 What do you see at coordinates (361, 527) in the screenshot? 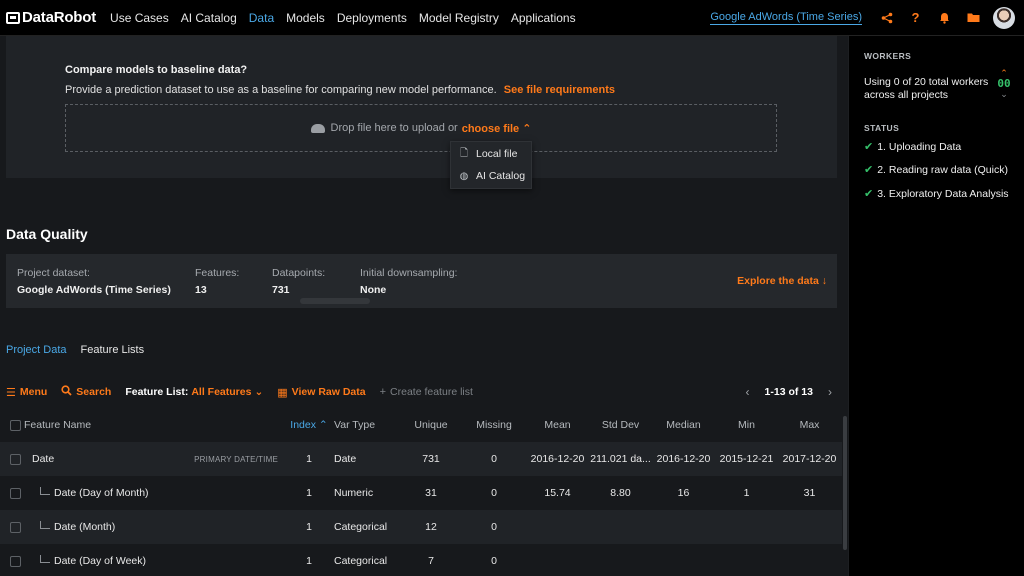
I see `vartype-cell: Categorical` at bounding box center [361, 527].